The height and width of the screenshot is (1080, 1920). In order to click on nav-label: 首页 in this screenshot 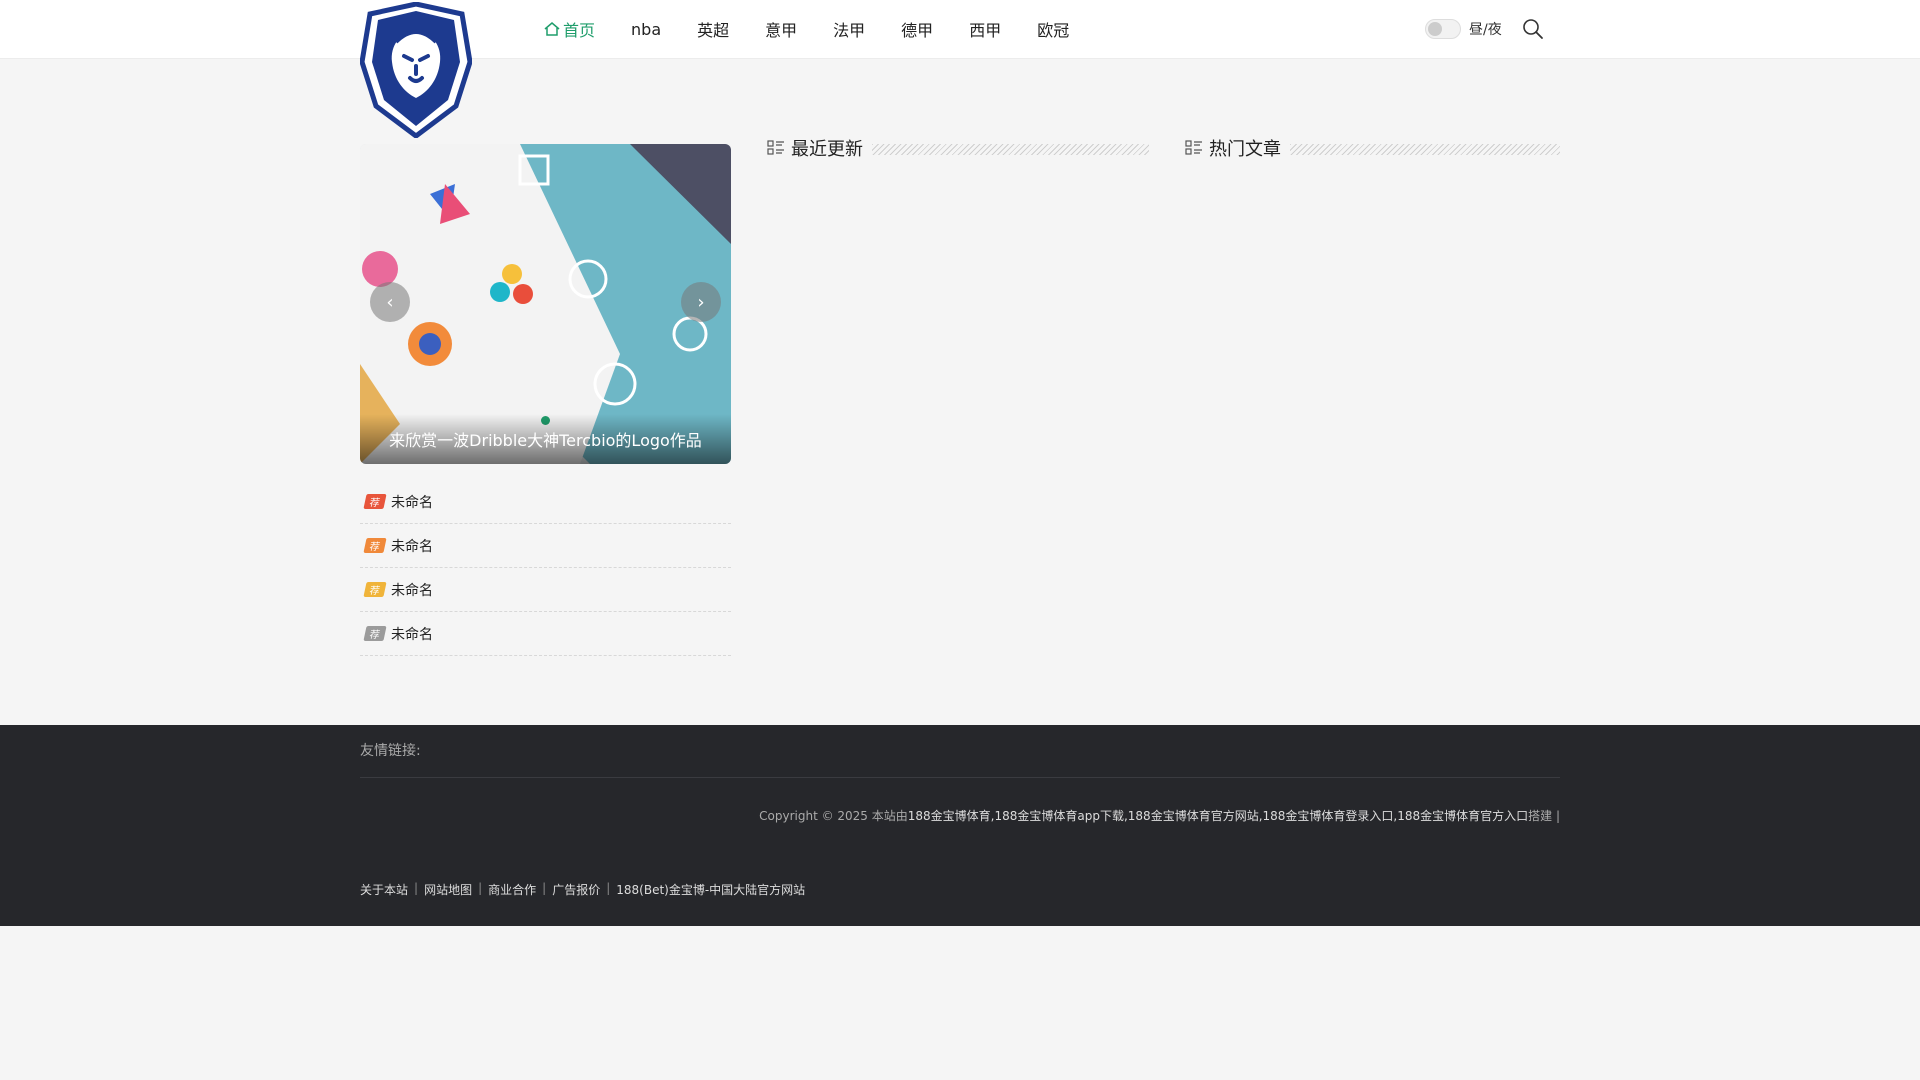, I will do `click(579, 30)`.